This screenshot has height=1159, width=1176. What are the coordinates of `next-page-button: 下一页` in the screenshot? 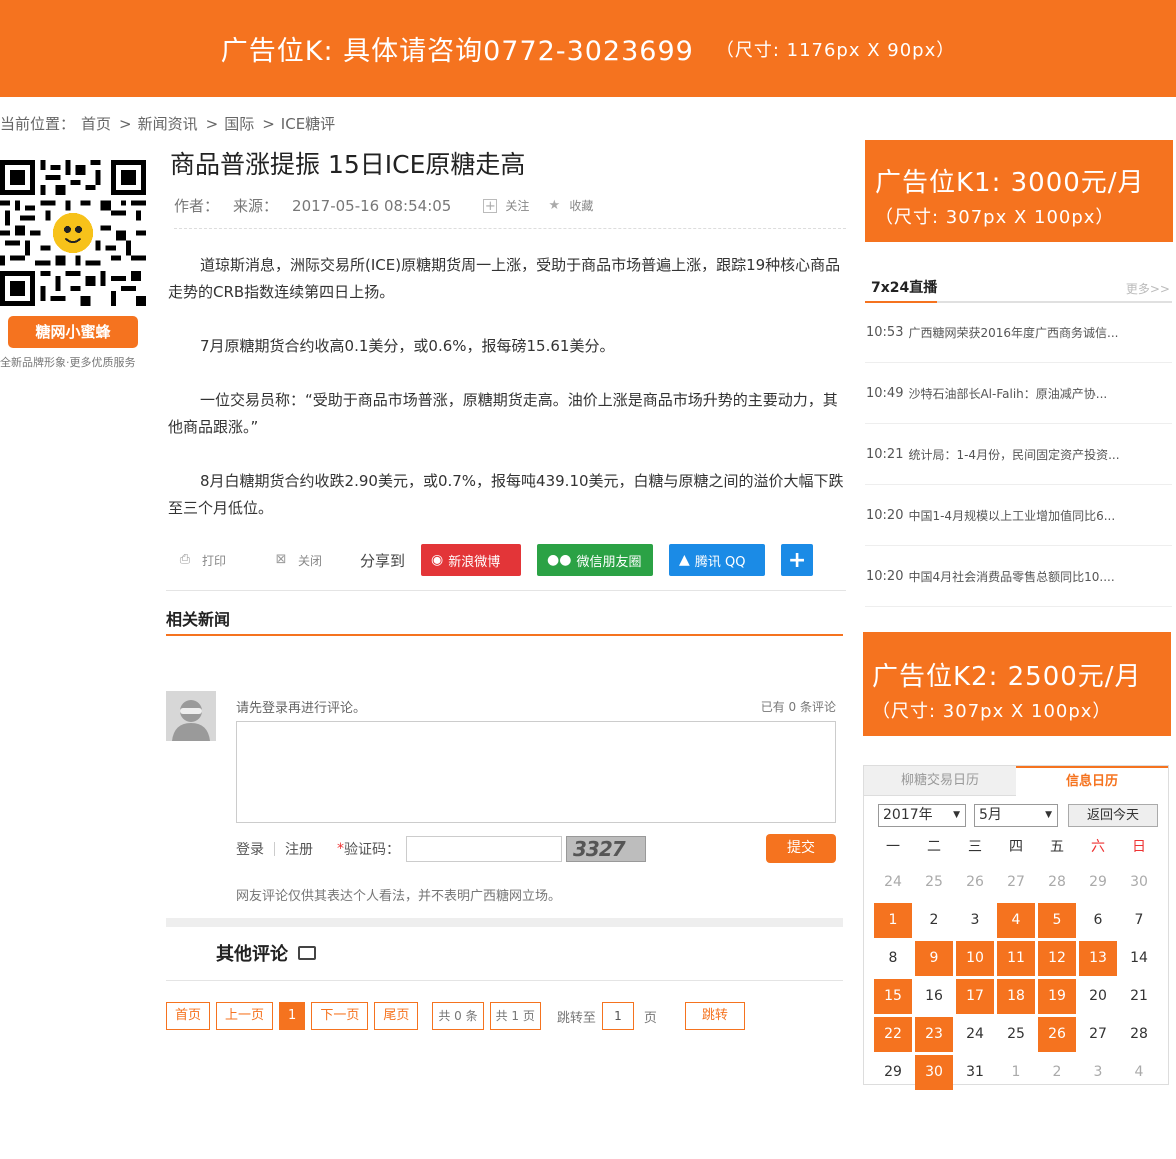 It's located at (340, 1016).